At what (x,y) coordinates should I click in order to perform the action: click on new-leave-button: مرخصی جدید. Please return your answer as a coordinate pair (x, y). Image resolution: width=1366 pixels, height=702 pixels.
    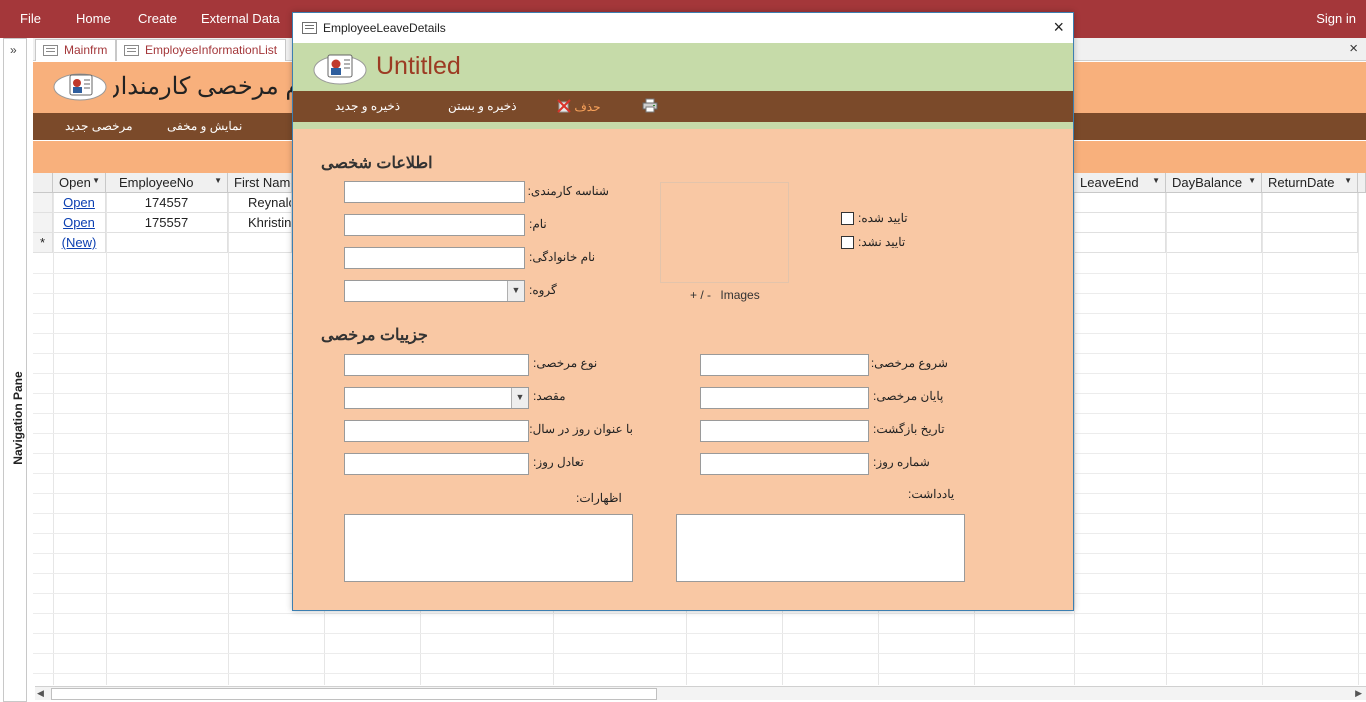
    Looking at the image, I should click on (99, 126).